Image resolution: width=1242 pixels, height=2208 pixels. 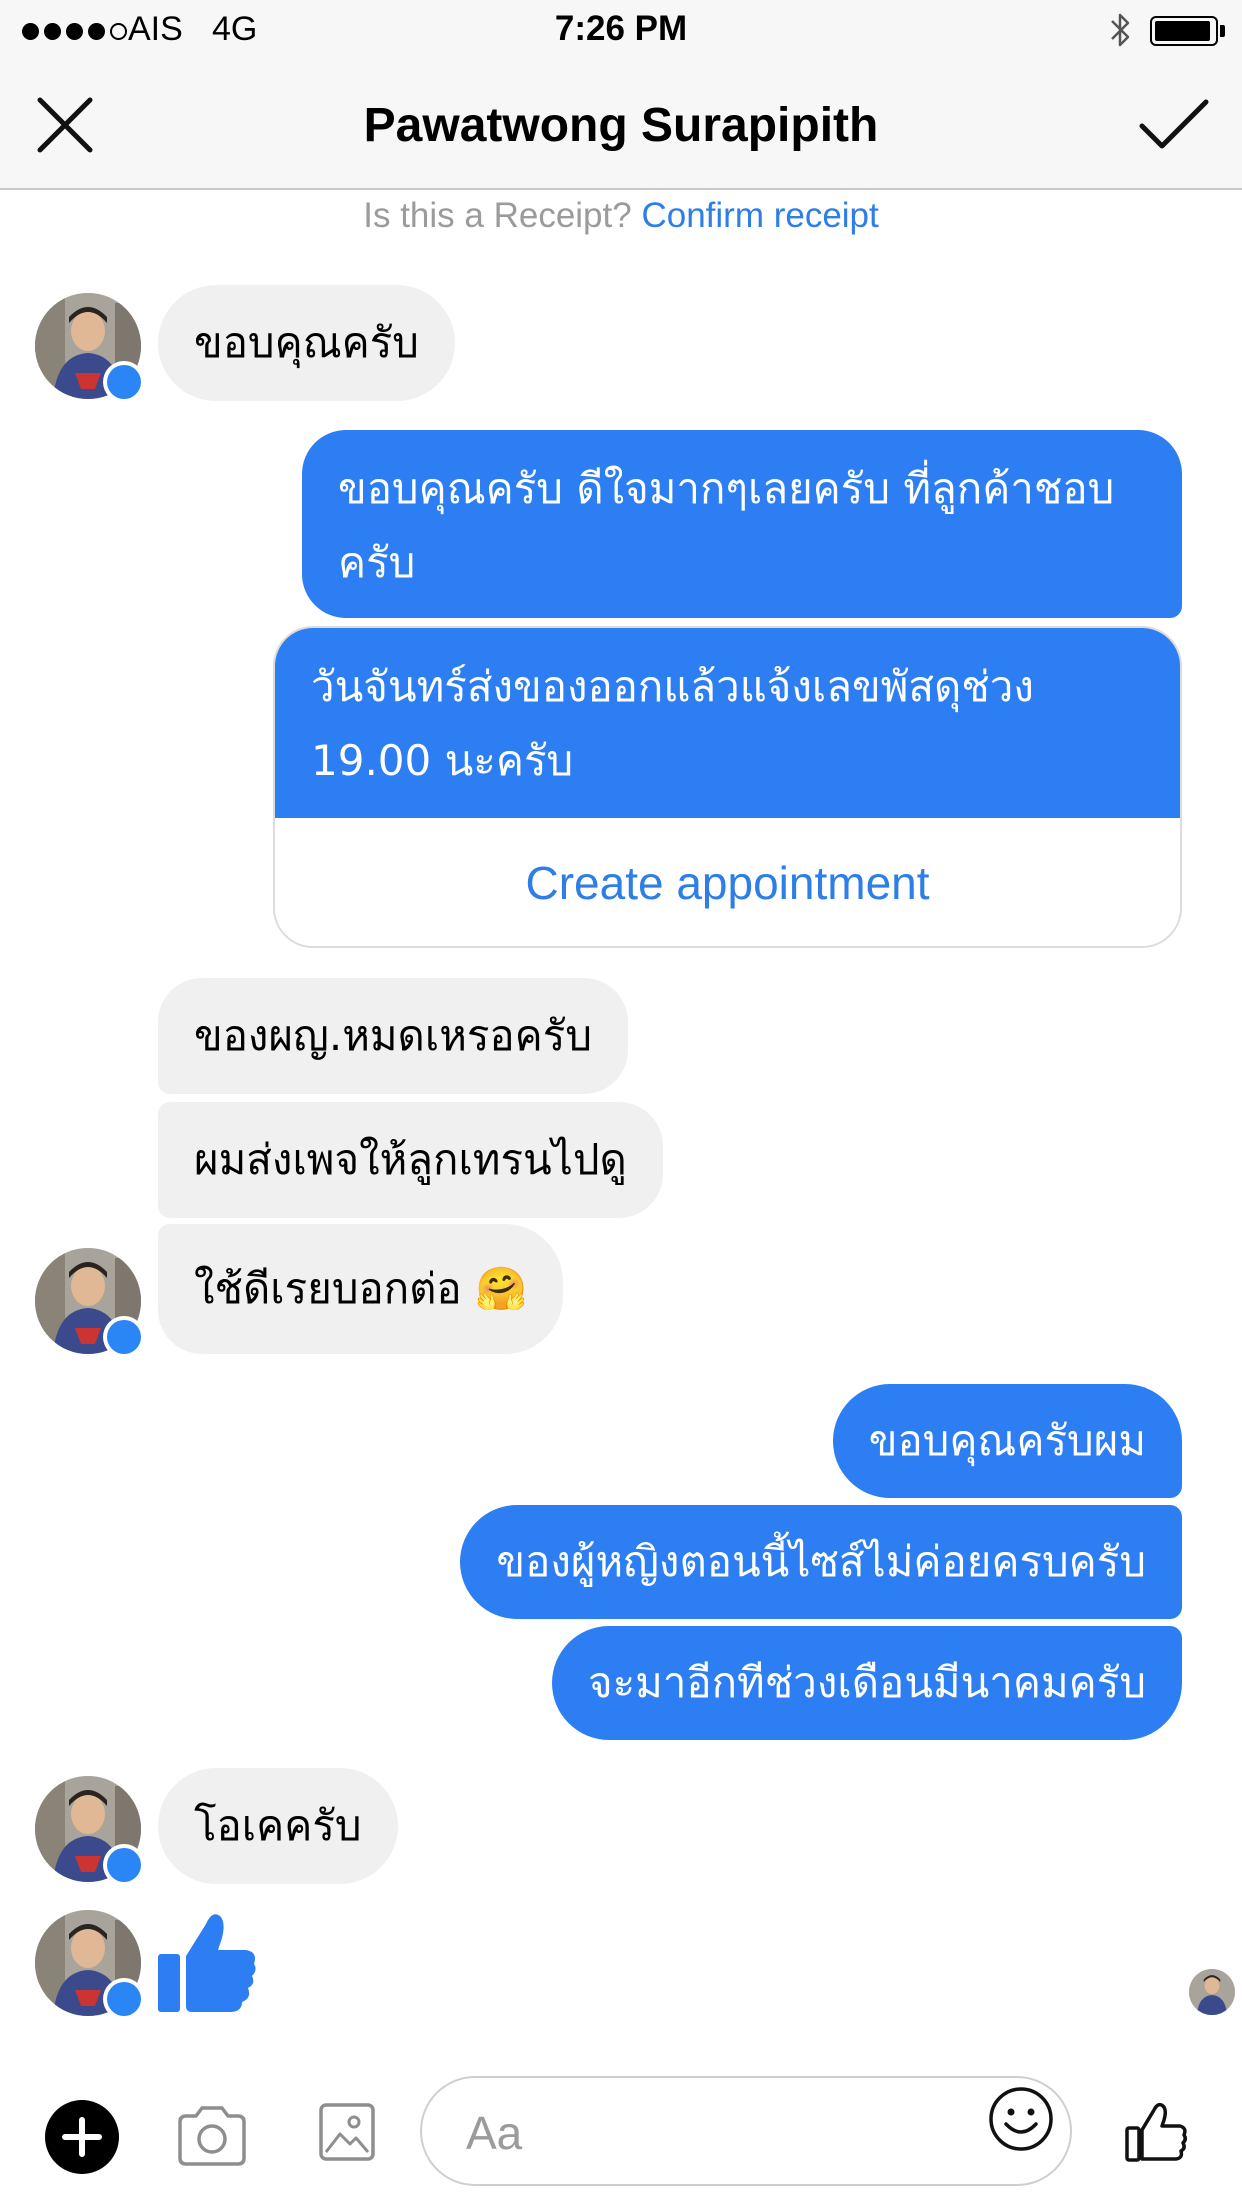 What do you see at coordinates (82, 2137) in the screenshot?
I see `plus-icon` at bounding box center [82, 2137].